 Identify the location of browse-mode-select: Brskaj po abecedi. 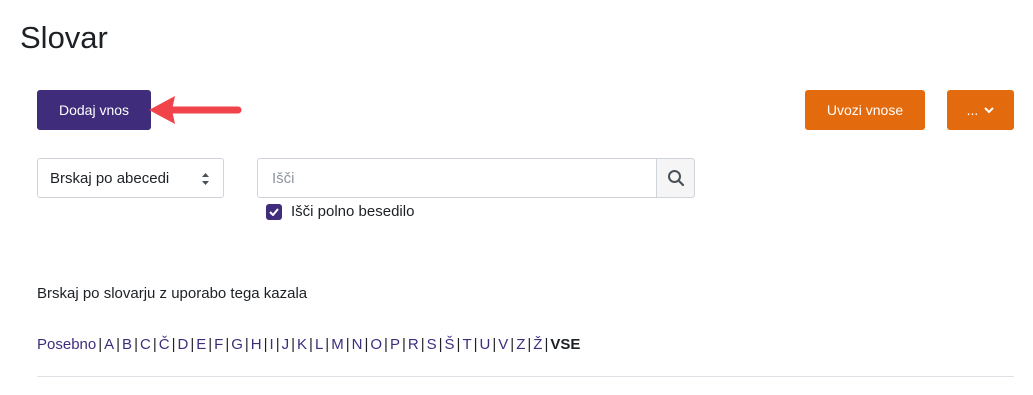
(130, 178).